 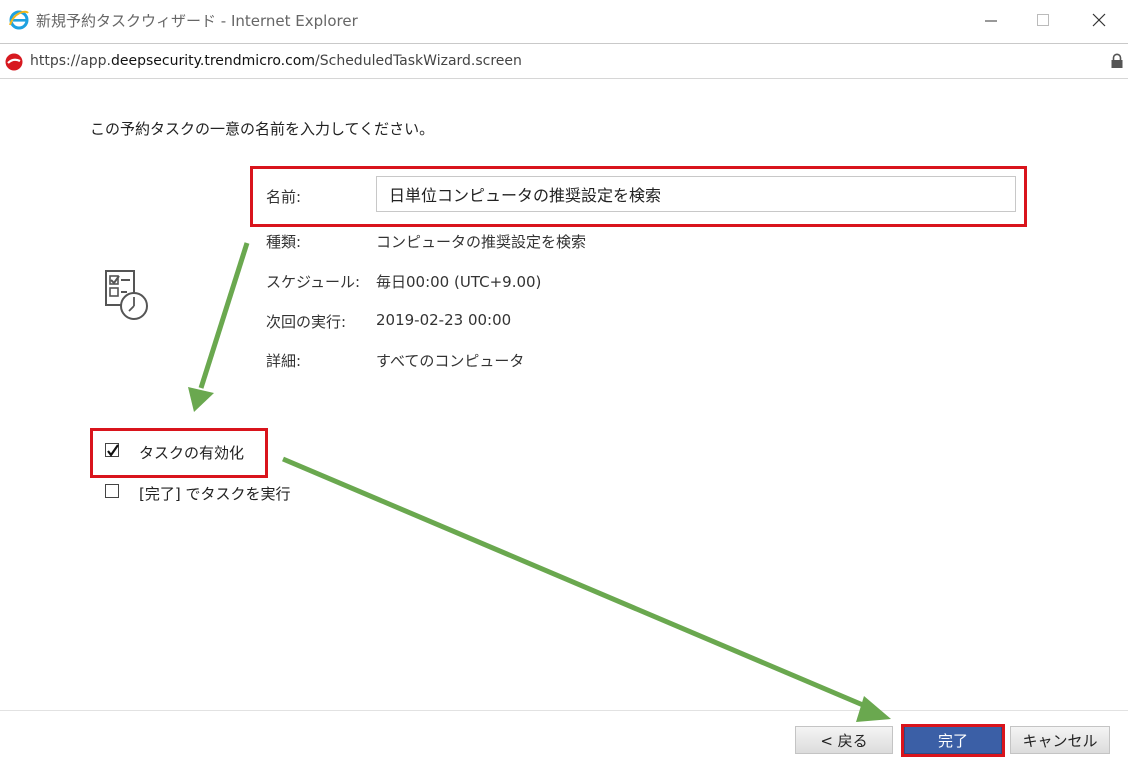 What do you see at coordinates (306, 322) in the screenshot?
I see `next-run-label: 次回の実行:` at bounding box center [306, 322].